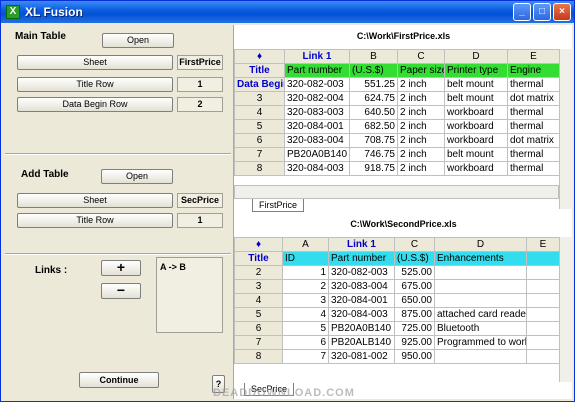  What do you see at coordinates (305, 314) in the screenshot?
I see `cell: 4` at bounding box center [305, 314].